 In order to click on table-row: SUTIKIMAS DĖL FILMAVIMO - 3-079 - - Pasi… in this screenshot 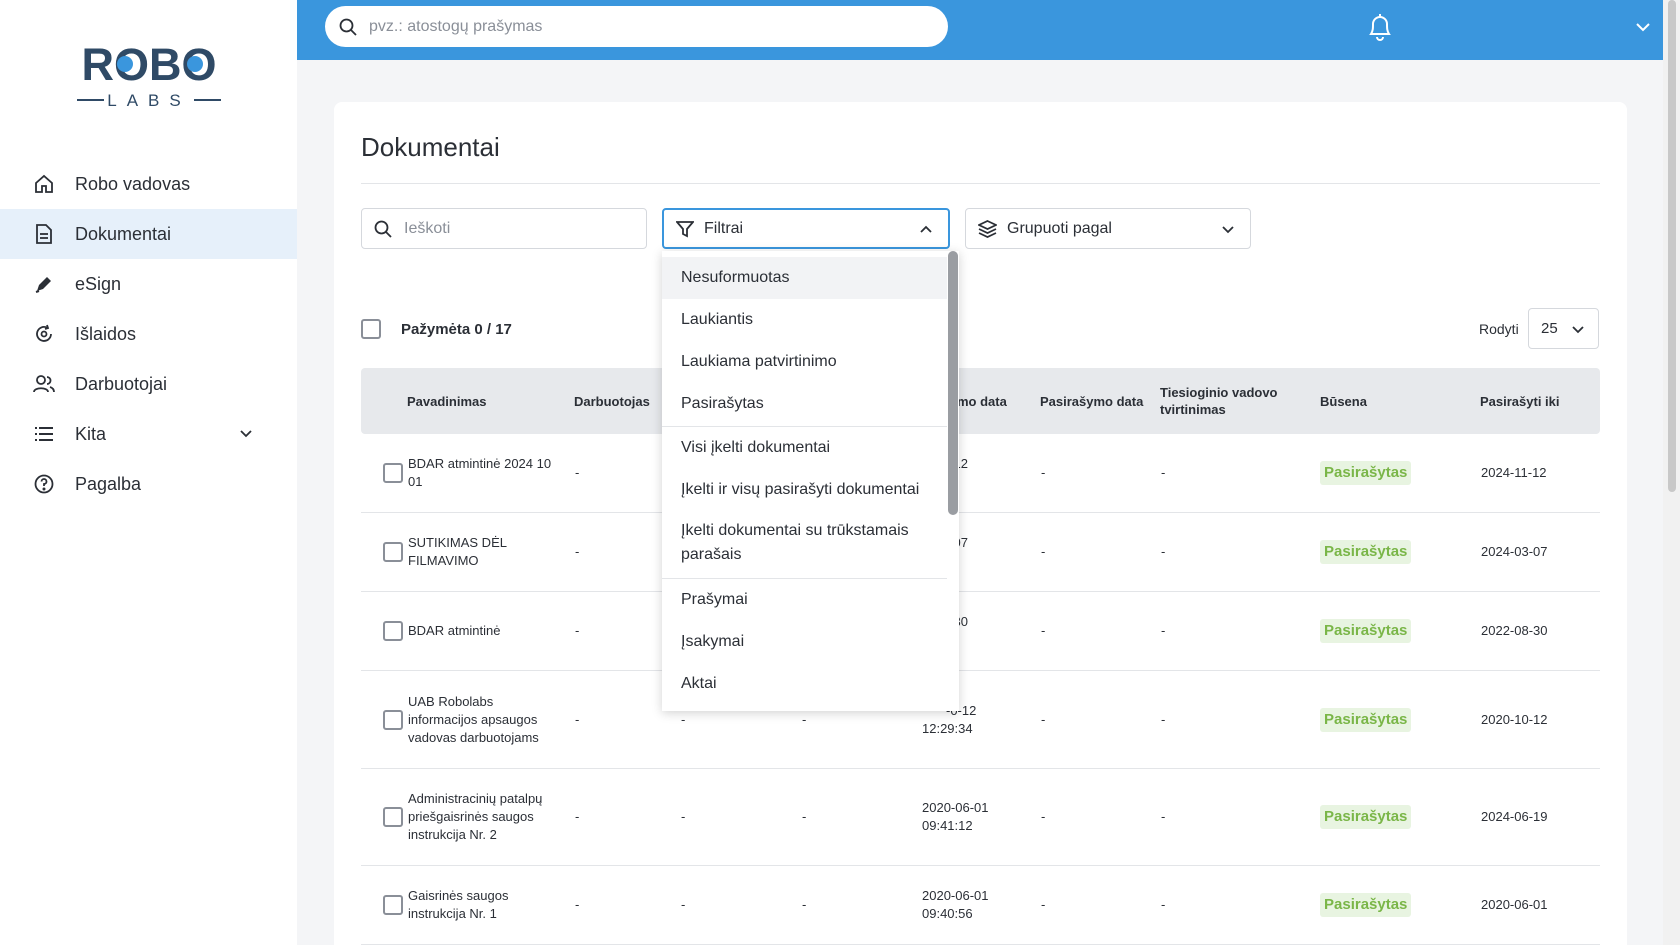, I will do `click(980, 552)`.